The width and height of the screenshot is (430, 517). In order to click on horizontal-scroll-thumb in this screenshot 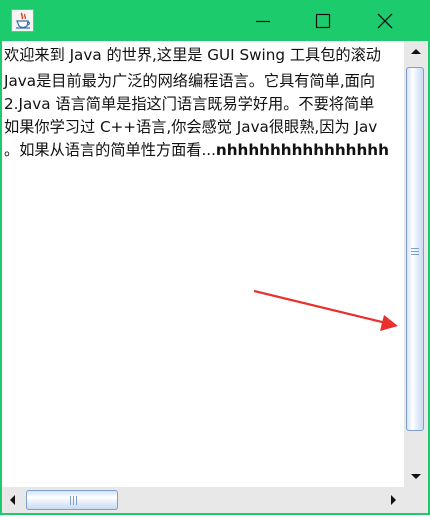, I will do `click(72, 500)`.